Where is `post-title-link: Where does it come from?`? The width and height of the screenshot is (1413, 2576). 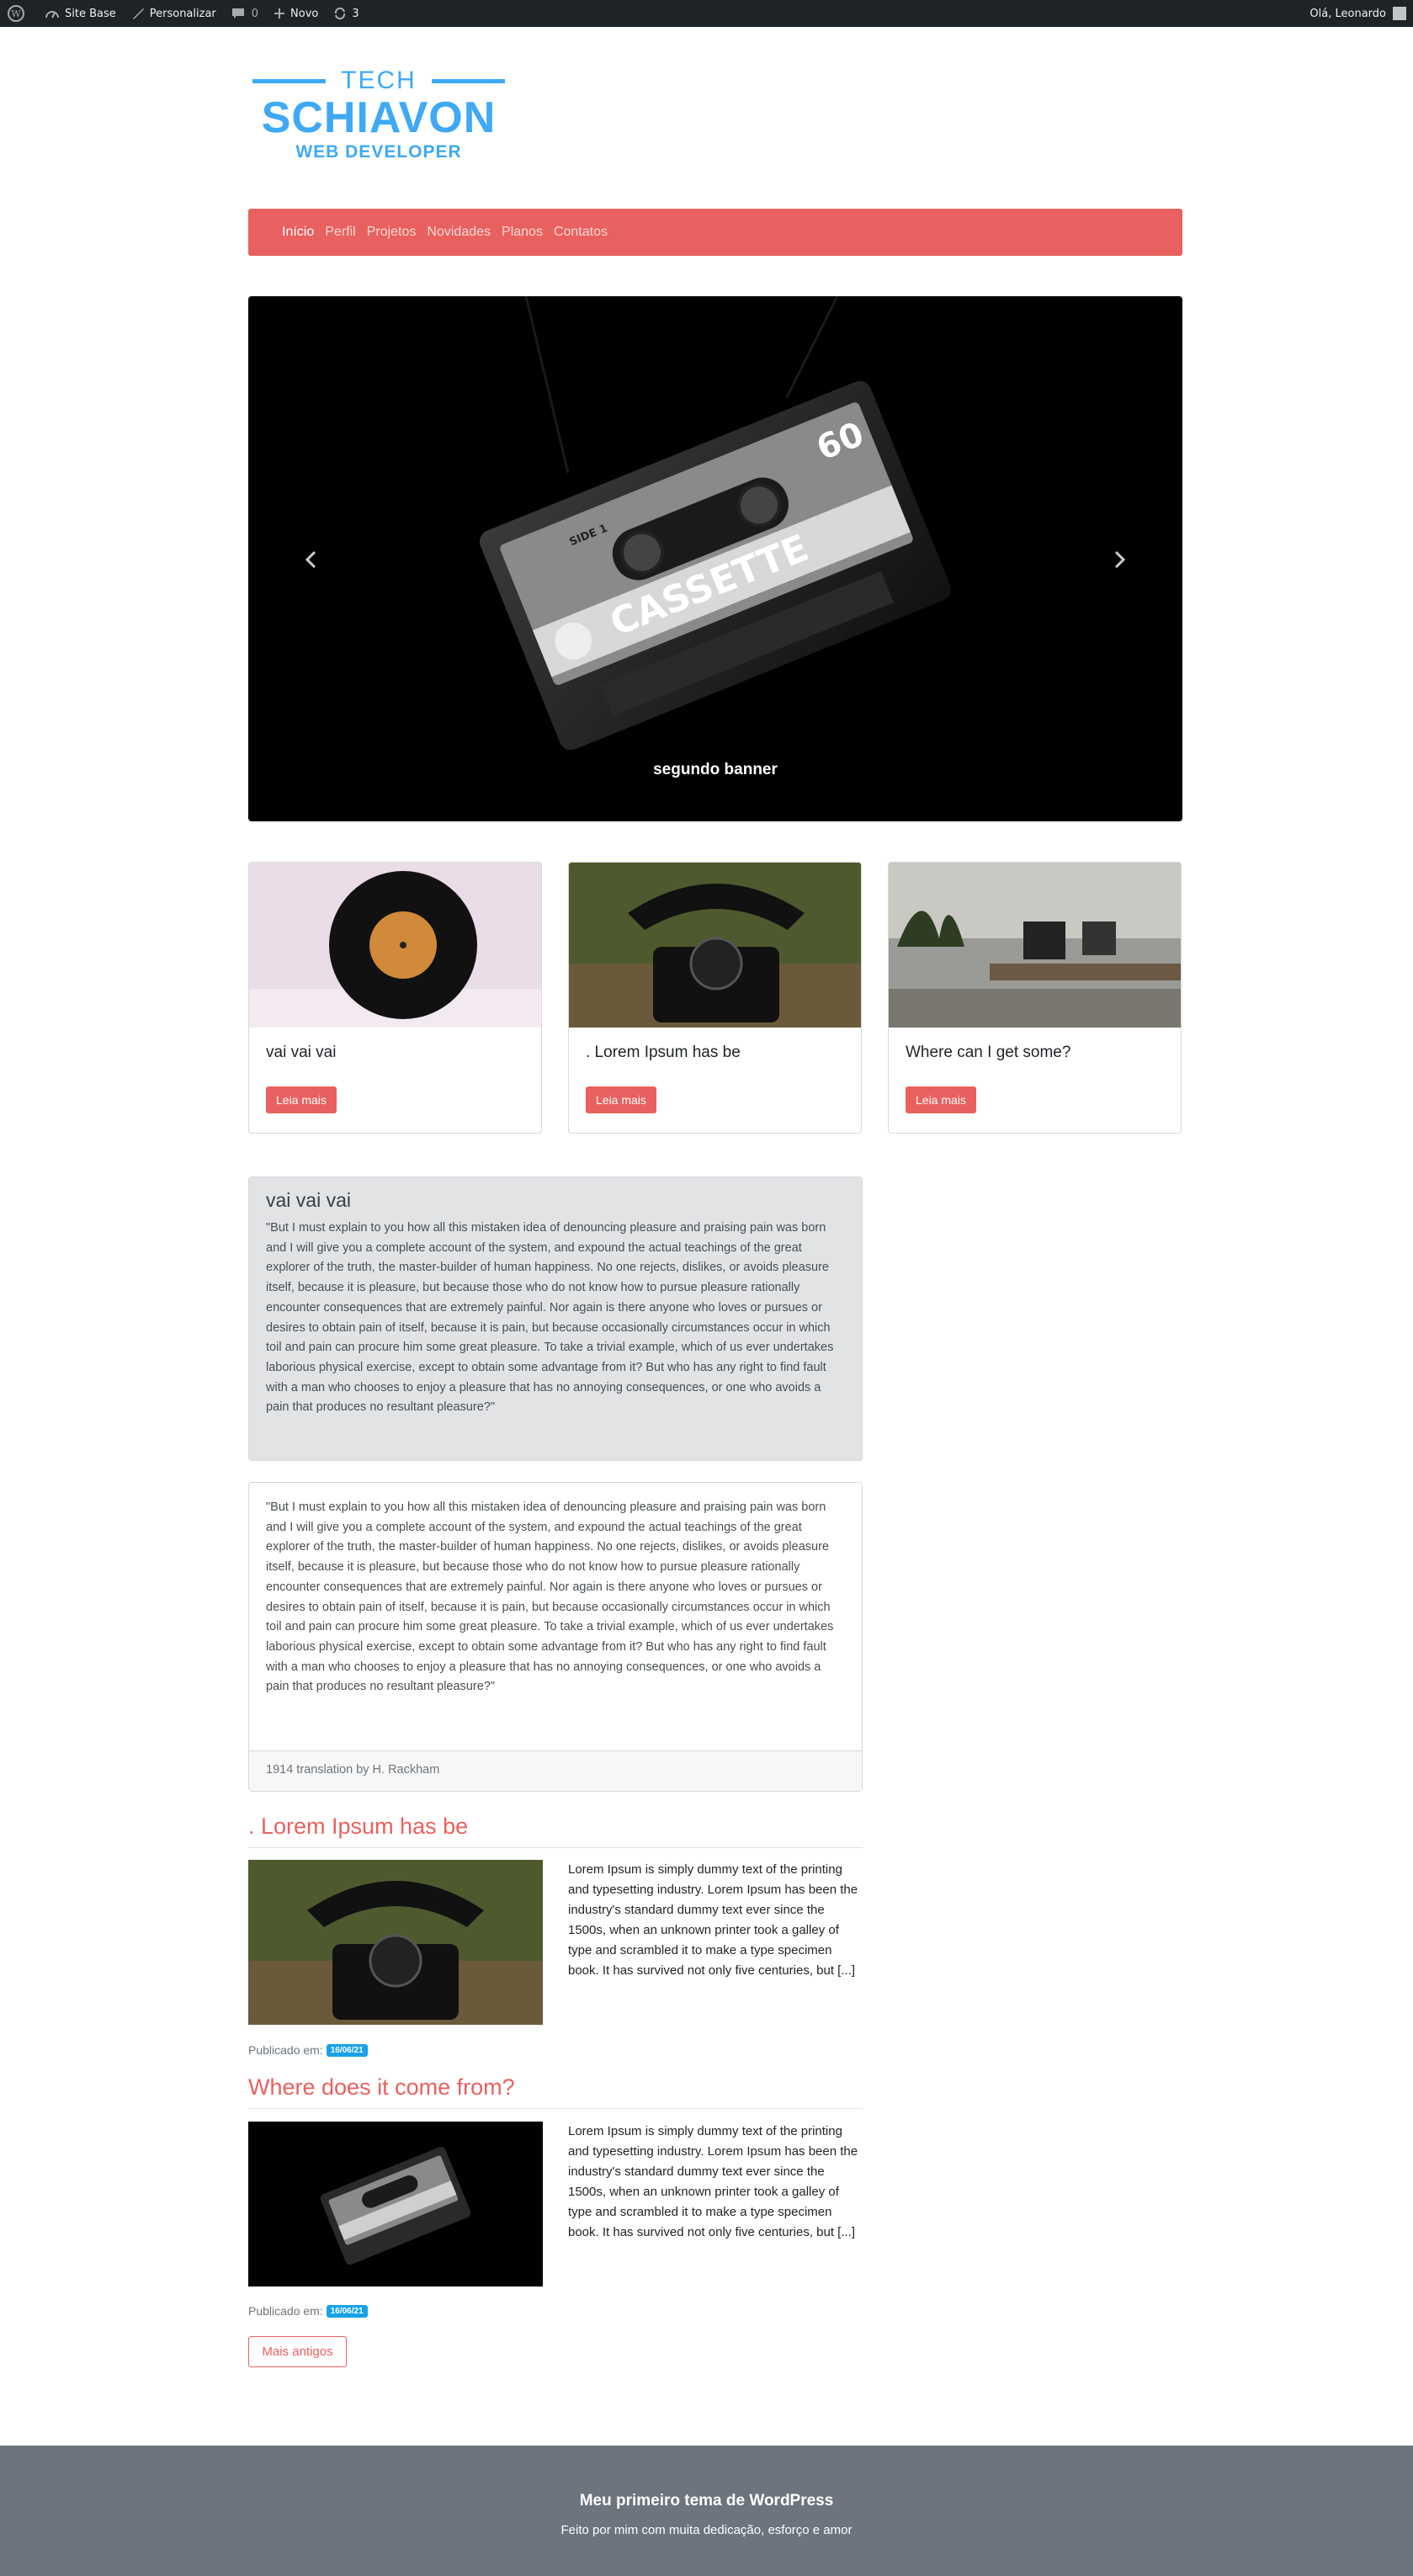 post-title-link: Where does it come from? is located at coordinates (382, 2087).